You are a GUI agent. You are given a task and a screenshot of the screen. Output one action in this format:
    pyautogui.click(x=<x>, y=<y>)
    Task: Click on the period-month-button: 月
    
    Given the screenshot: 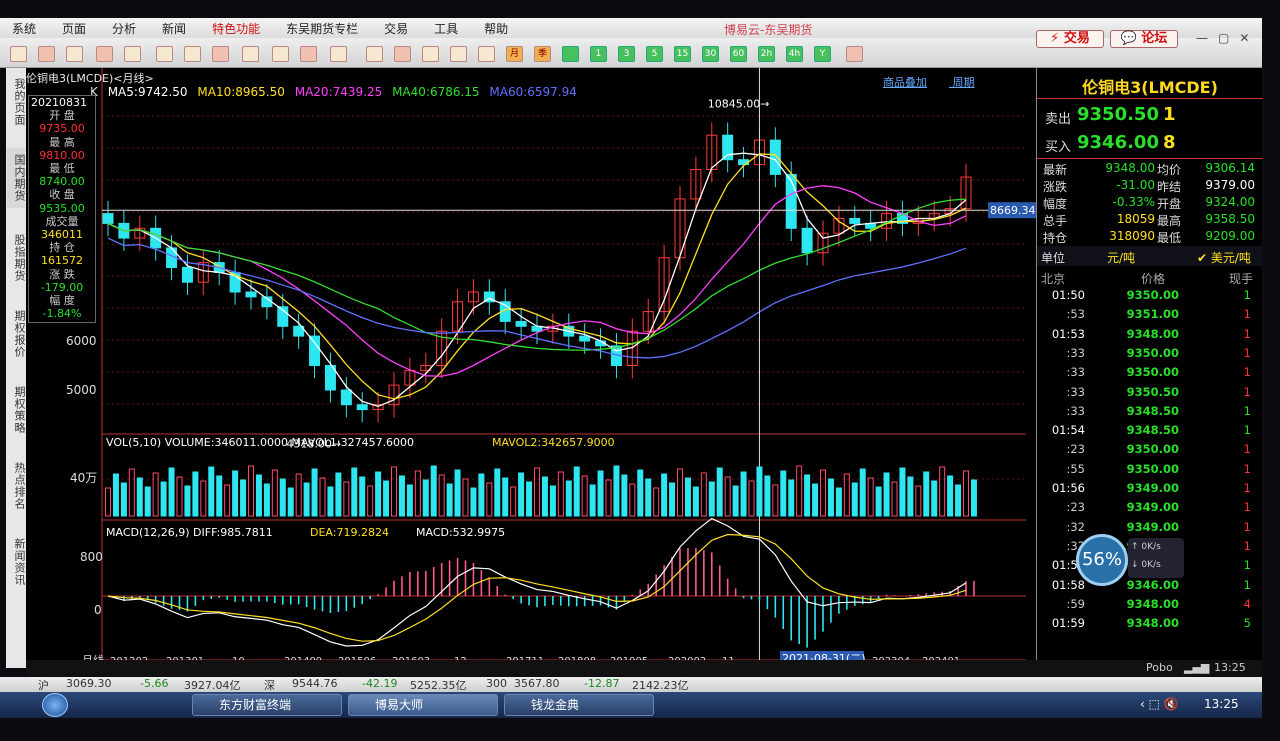 What is the action you would take?
    pyautogui.click(x=514, y=54)
    